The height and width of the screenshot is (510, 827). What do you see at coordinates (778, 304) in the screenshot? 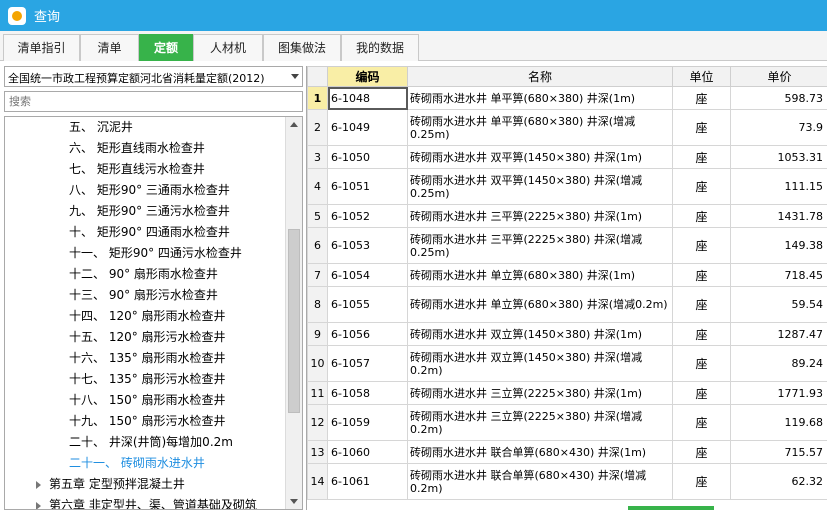
I see `cell-price: 59.54` at bounding box center [778, 304].